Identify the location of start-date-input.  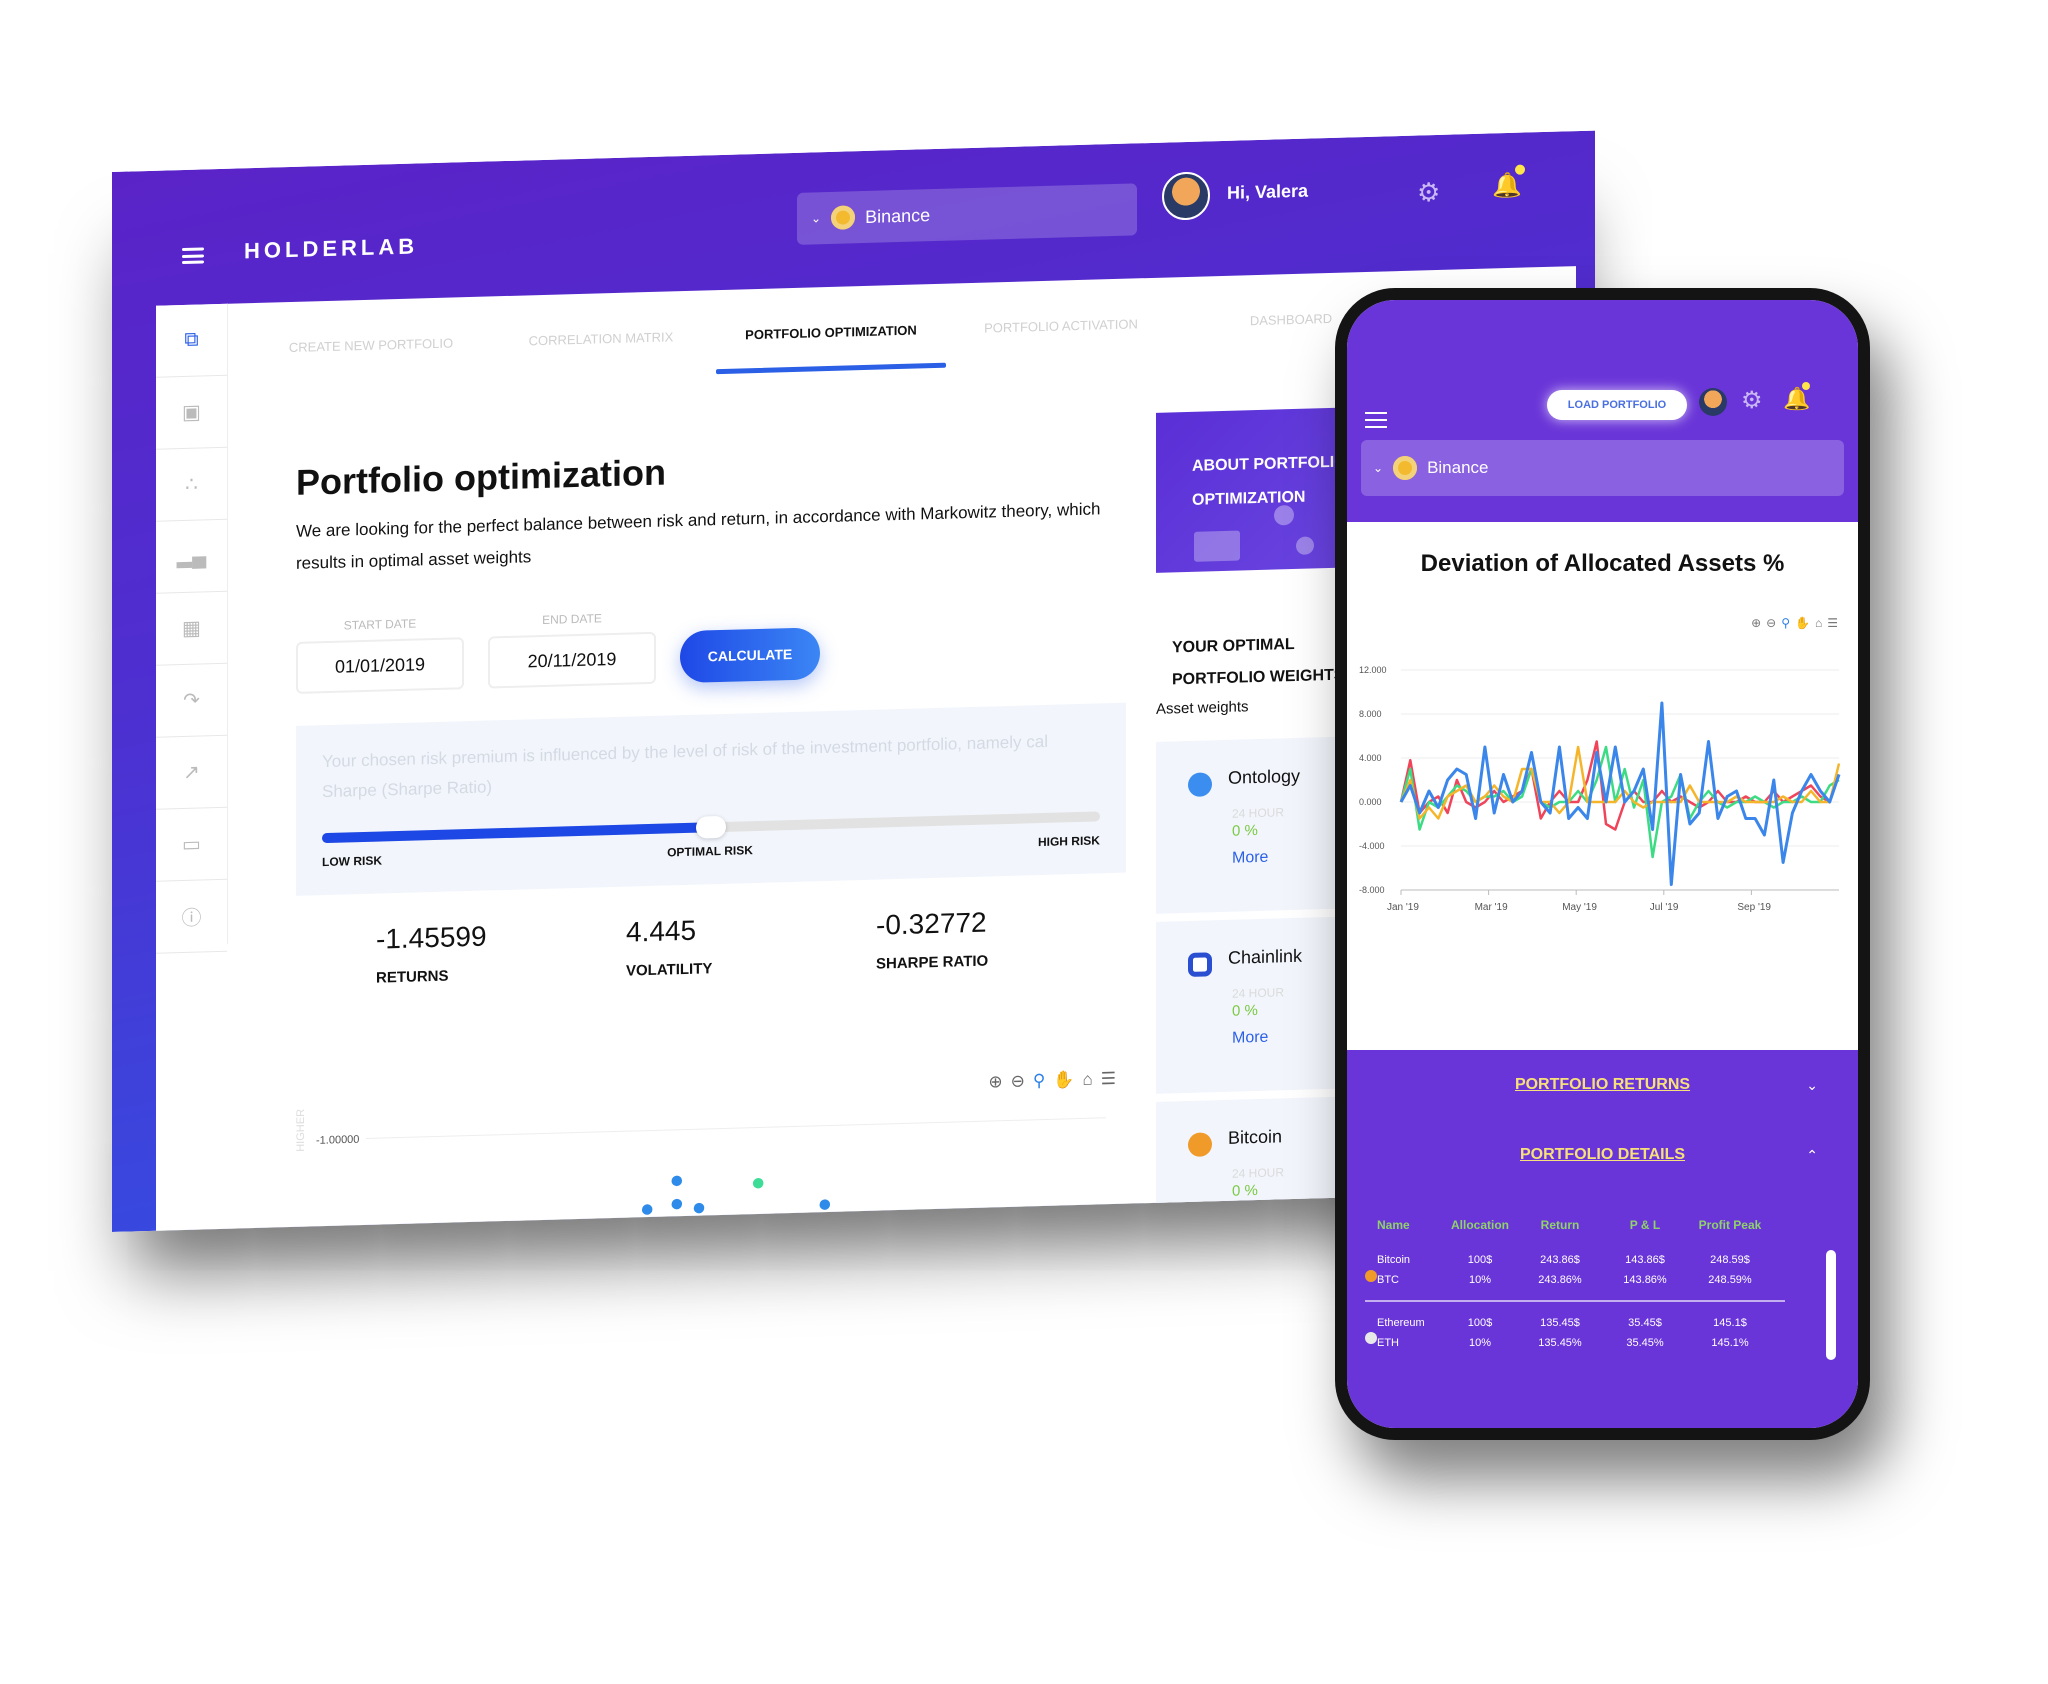
(380, 665).